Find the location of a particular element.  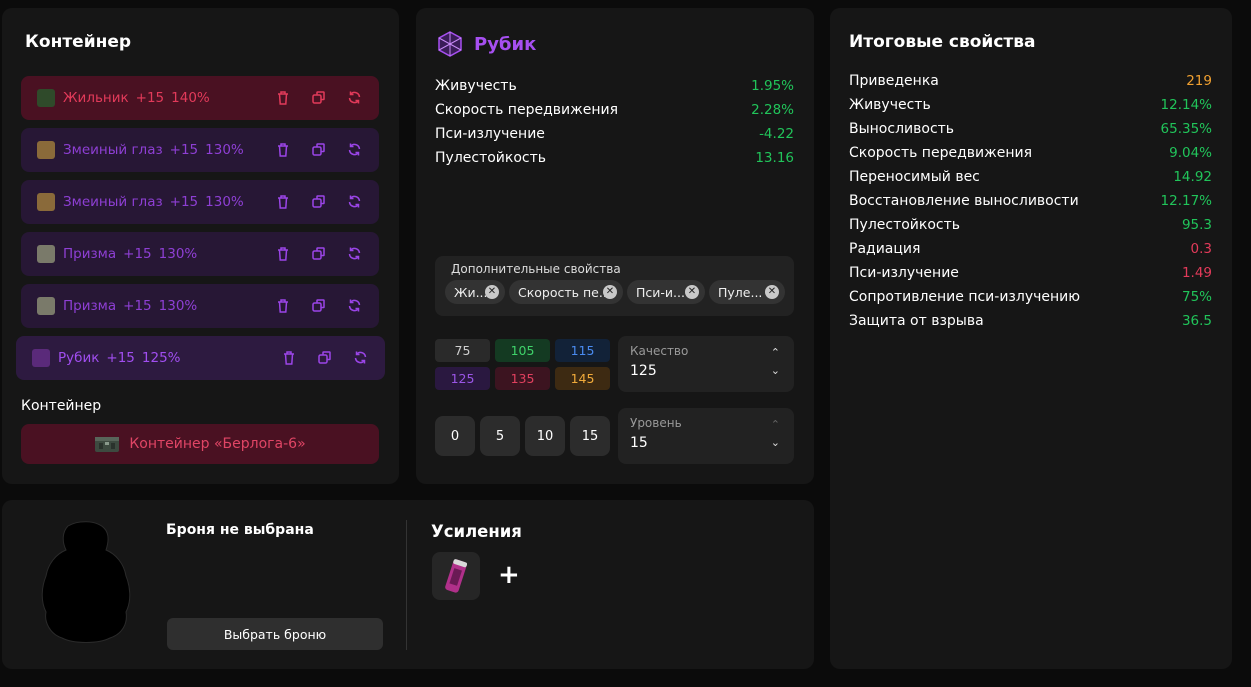

artifact-quality: 125% is located at coordinates (161, 358).